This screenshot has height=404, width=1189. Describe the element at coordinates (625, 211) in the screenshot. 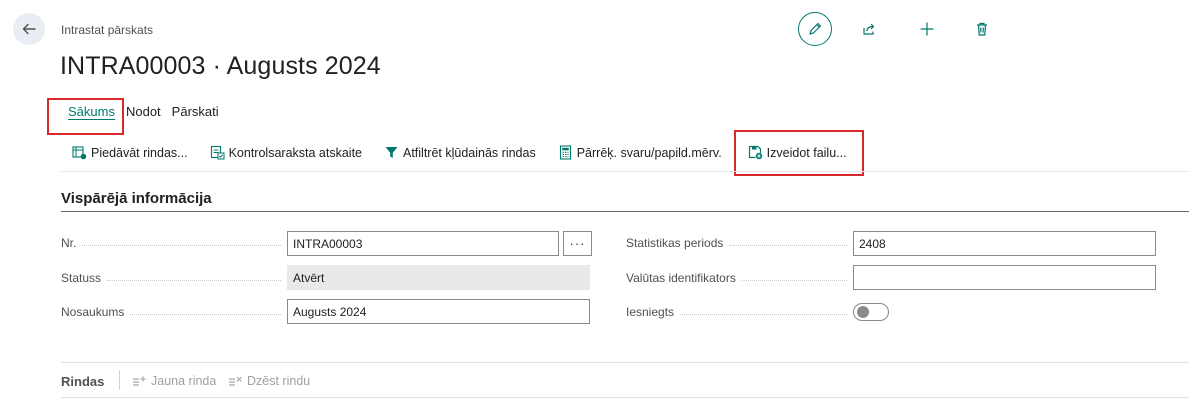

I see `section-divider` at that location.